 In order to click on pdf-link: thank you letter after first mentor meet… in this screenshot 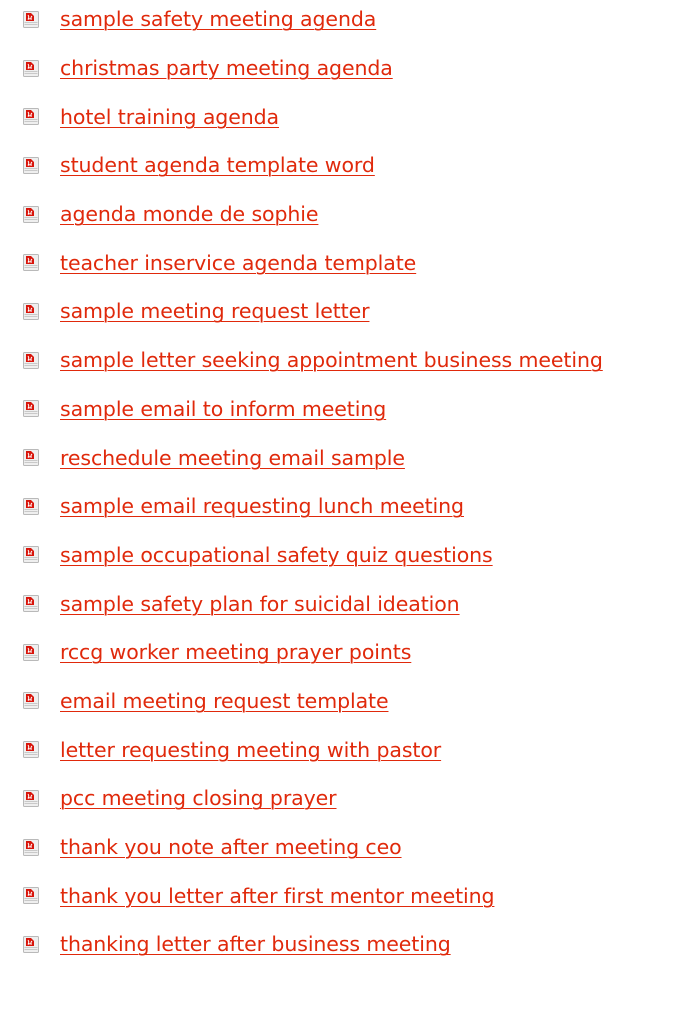, I will do `click(277, 896)`.